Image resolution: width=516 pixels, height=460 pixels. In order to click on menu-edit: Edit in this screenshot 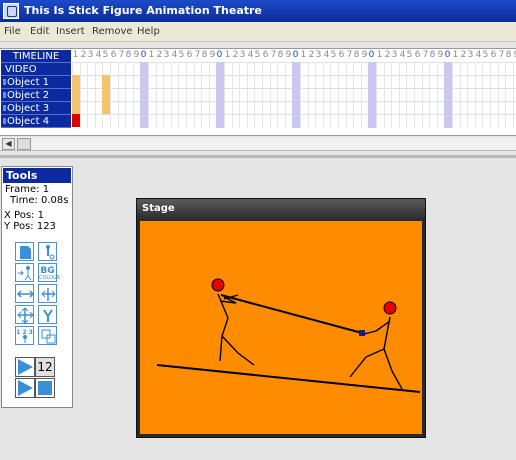, I will do `click(39, 31)`.